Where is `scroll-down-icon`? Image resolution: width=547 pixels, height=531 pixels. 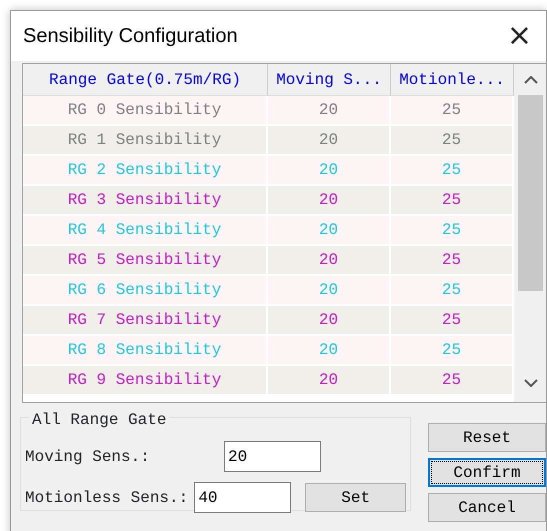 scroll-down-icon is located at coordinates (531, 383).